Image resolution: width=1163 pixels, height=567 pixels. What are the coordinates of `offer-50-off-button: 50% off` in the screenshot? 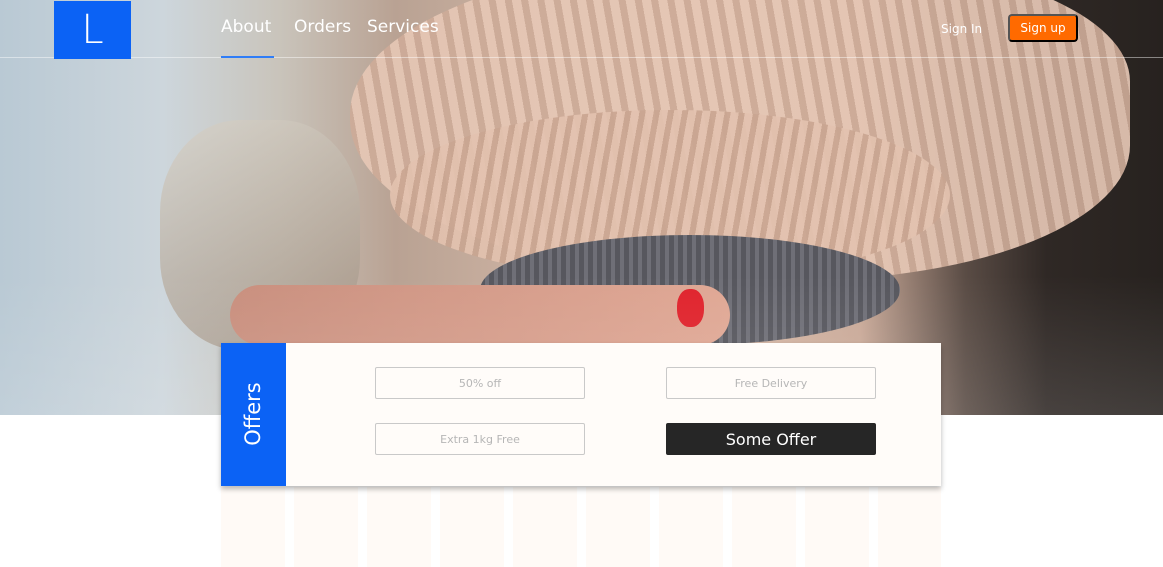 It's located at (480, 383).